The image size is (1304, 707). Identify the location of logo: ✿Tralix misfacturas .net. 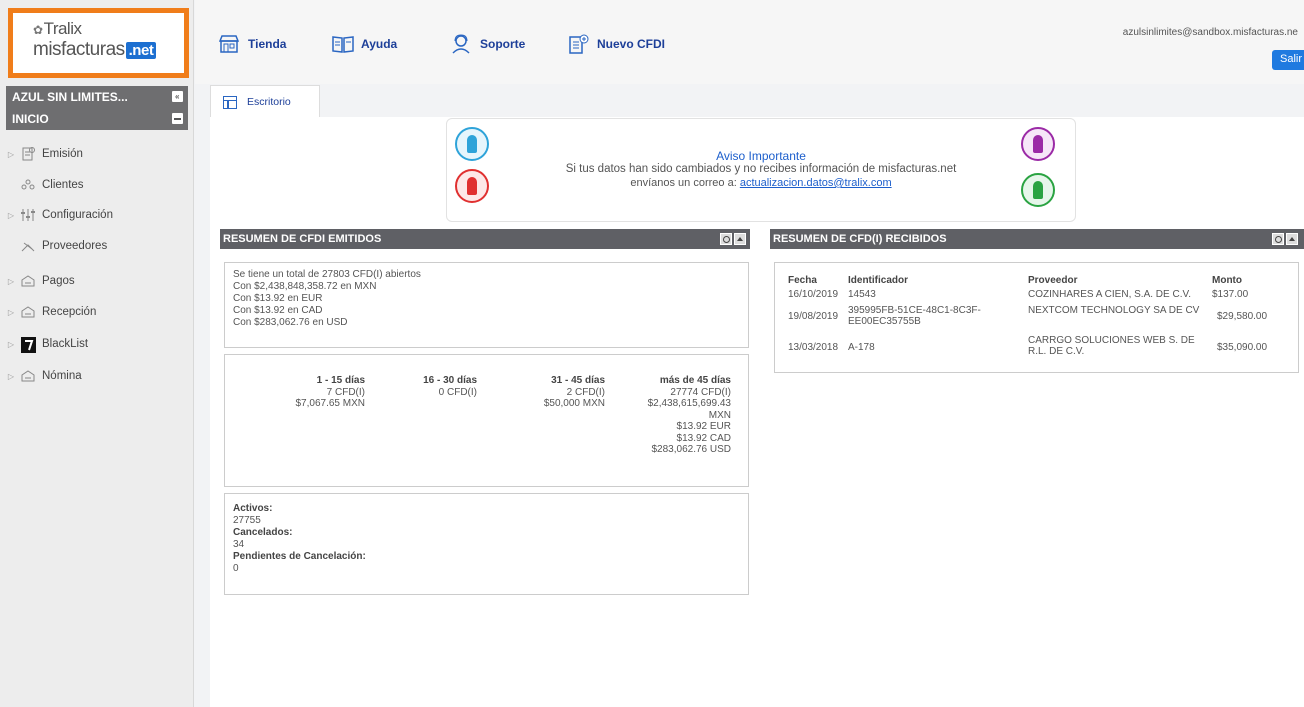
(98, 43).